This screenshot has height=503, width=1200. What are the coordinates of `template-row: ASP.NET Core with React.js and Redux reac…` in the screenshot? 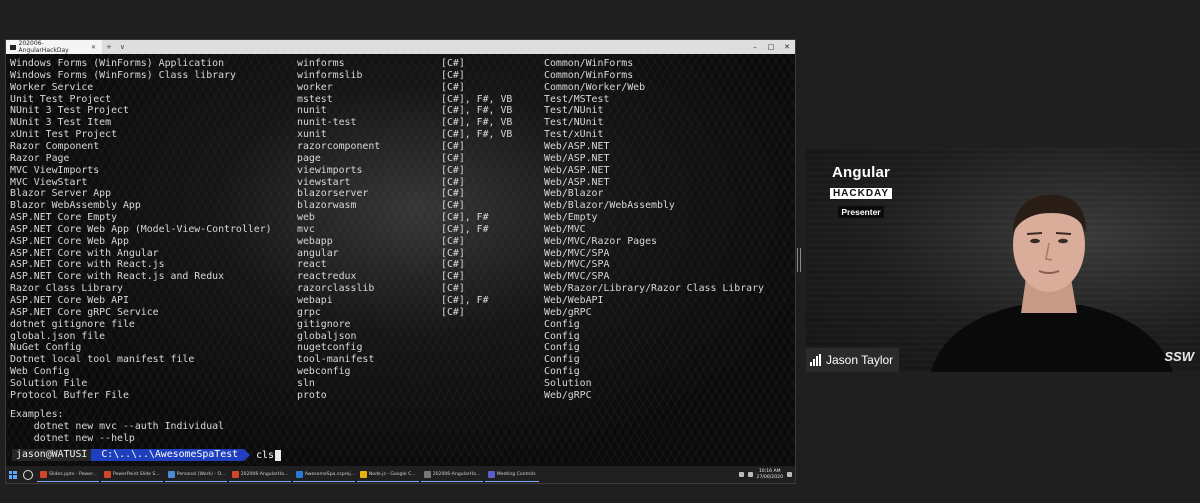 It's located at (400, 277).